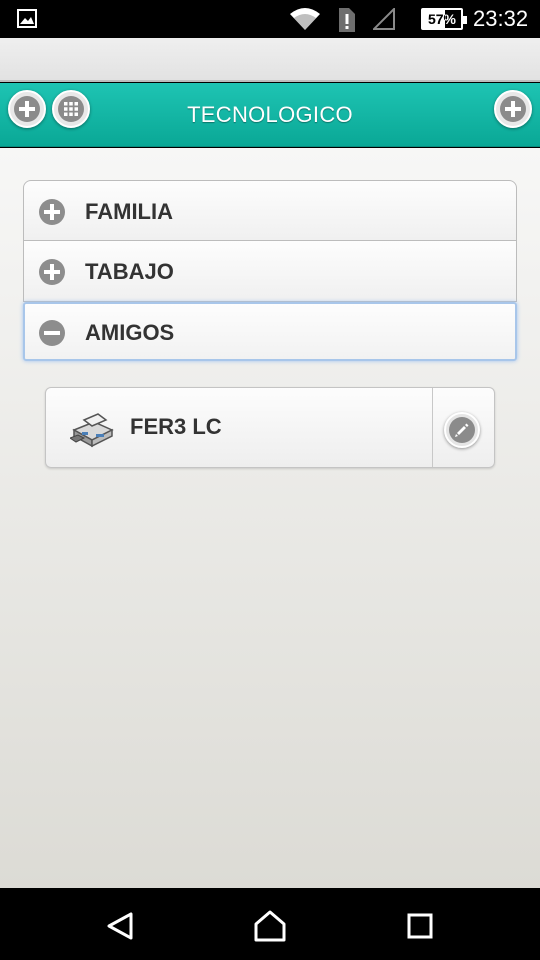 The width and height of the screenshot is (540, 960). What do you see at coordinates (420, 926) in the screenshot?
I see `recents-icon` at bounding box center [420, 926].